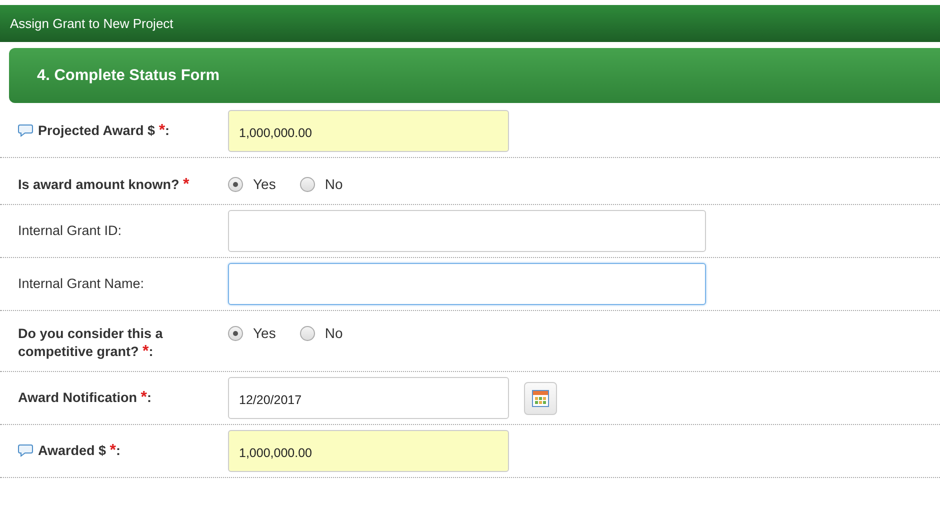 Image resolution: width=940 pixels, height=523 pixels. Describe the element at coordinates (104, 185) in the screenshot. I see `field-label: Is award amount known? *` at that location.